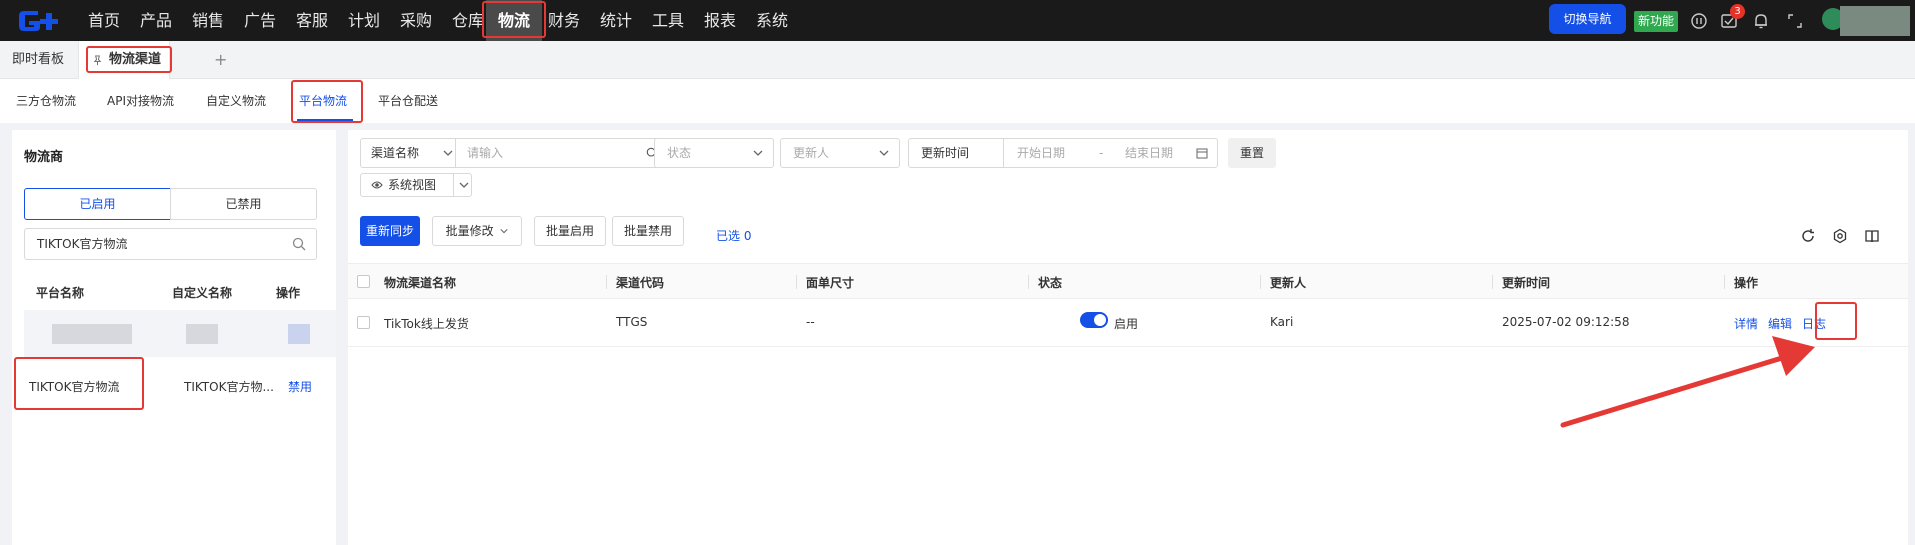  Describe the element at coordinates (1780, 323) in the screenshot. I see `edit-link: 编辑` at that location.